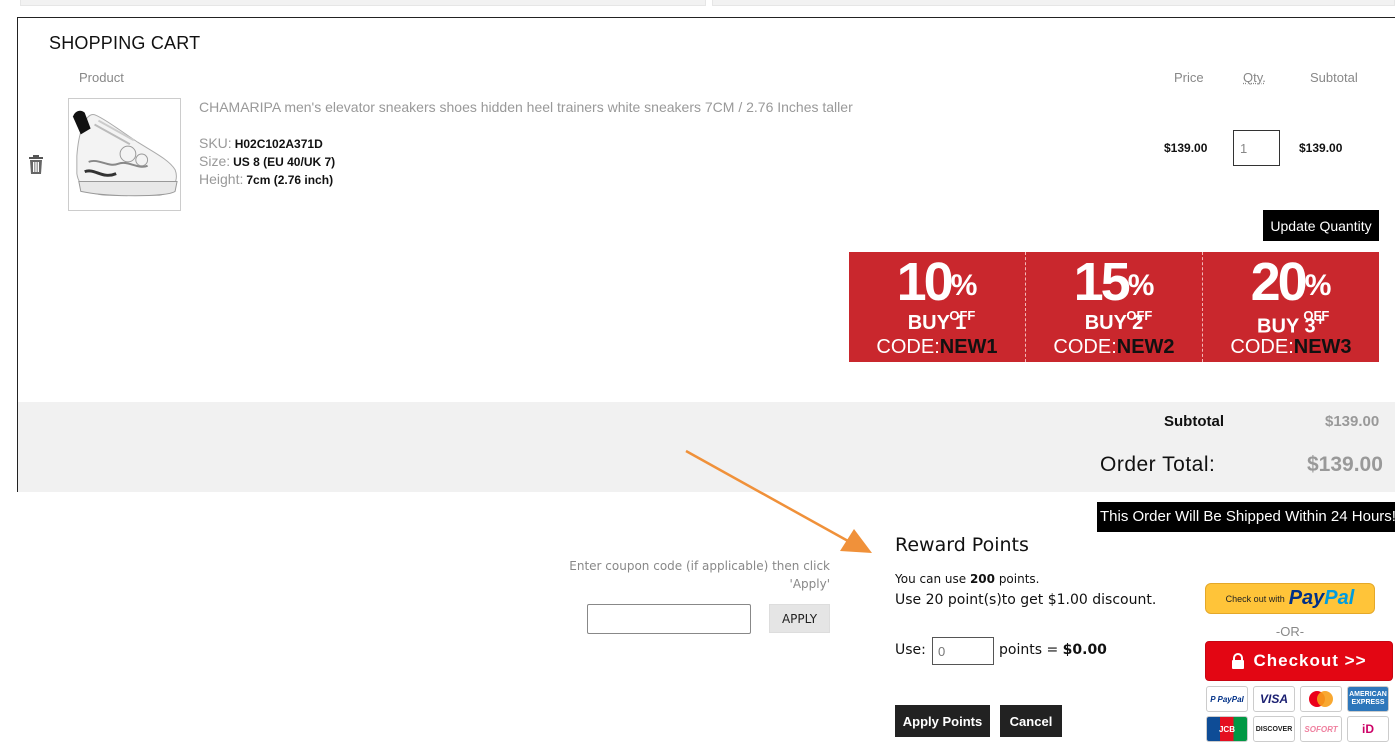 The image size is (1395, 756). I want to click on promo-percent-value: 20, so click(1279, 282).